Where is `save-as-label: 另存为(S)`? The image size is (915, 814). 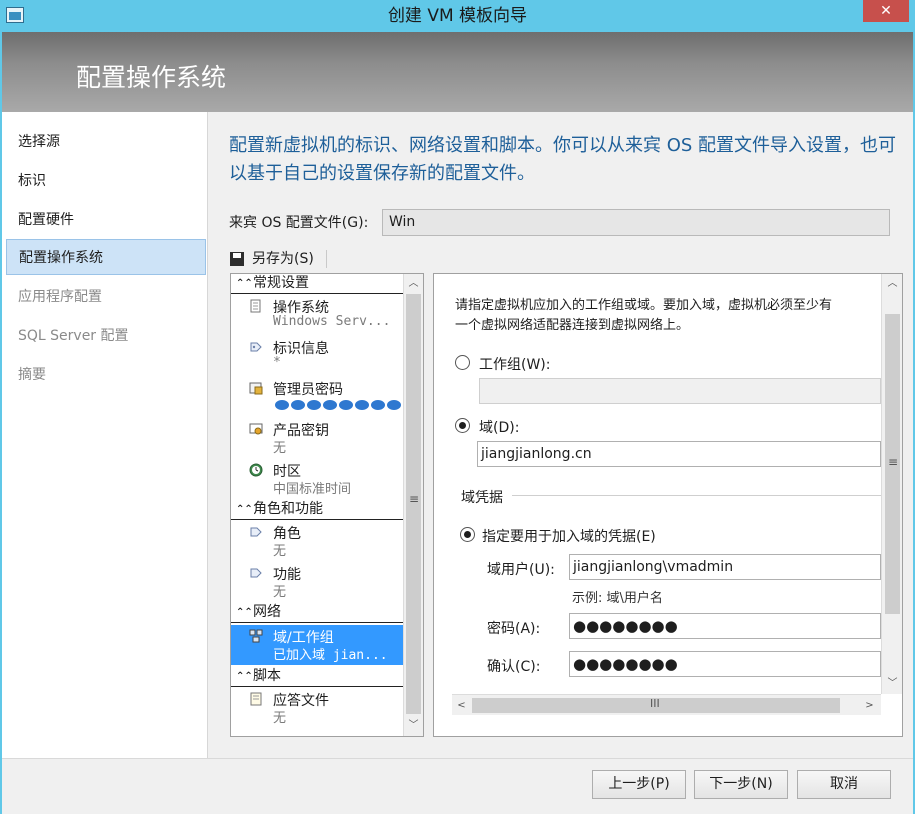
save-as-label: 另存为(S) is located at coordinates (283, 259).